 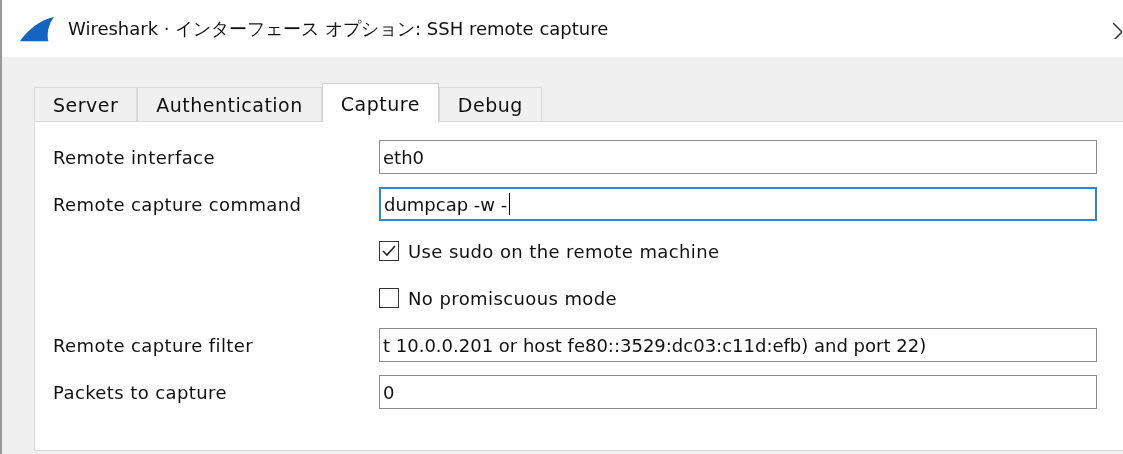 I want to click on input-field: dumpcap -w -, so click(x=738, y=204).